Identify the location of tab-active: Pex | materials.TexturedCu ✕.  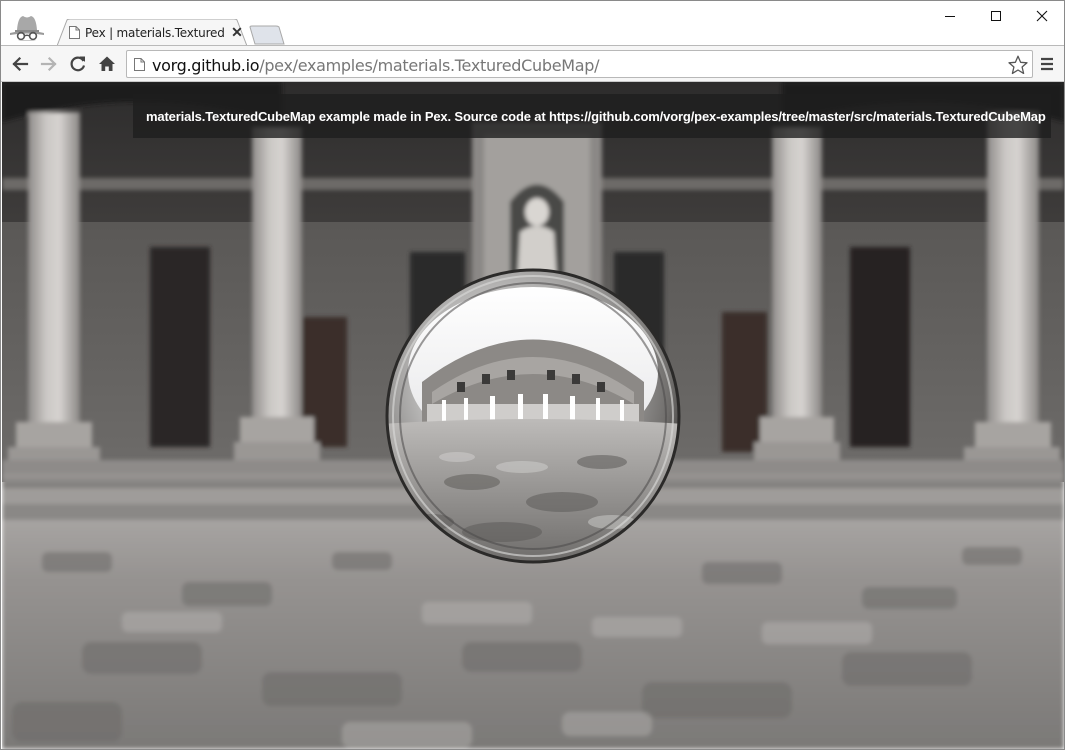
(152, 32).